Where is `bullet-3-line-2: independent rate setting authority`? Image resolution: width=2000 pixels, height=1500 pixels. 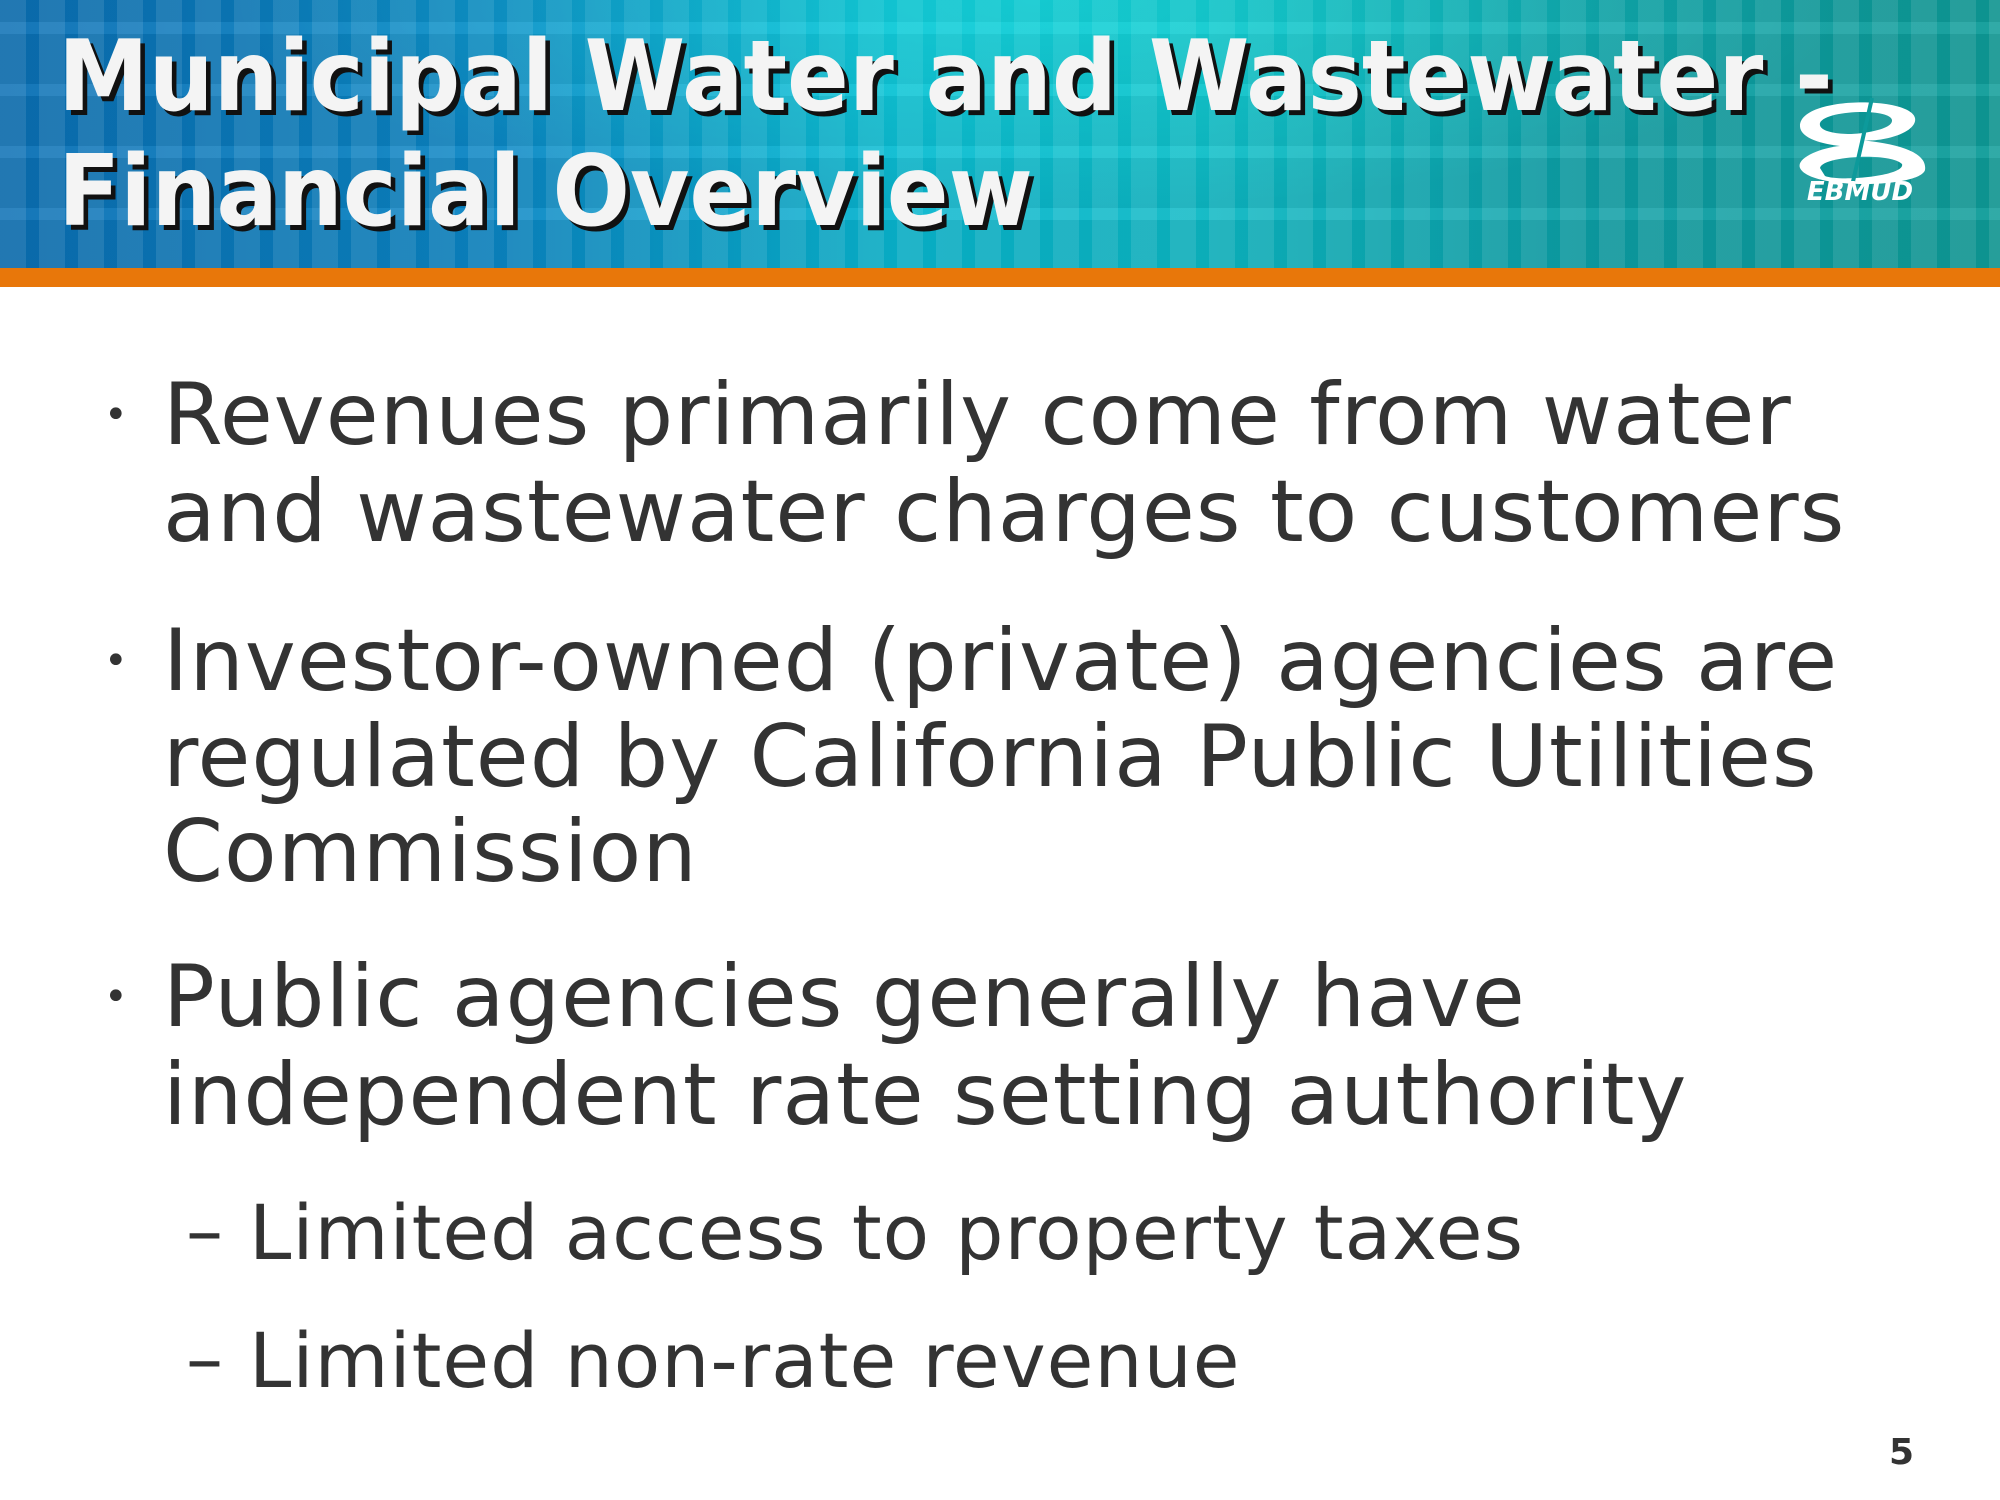
bullet-3-line-2: independent rate setting authority is located at coordinates (925, 1095).